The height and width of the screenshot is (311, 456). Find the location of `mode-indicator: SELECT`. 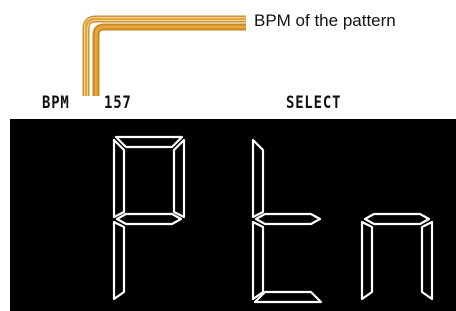

mode-indicator: SELECT is located at coordinates (314, 103).